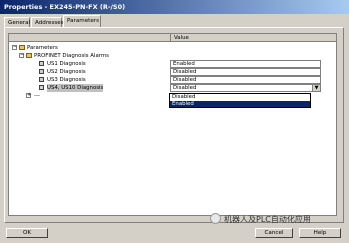 This screenshot has height=243, width=349. Describe the element at coordinates (75, 88) in the screenshot. I see `tree-label-us4-us10: US4, US10 Diagnosis` at that location.